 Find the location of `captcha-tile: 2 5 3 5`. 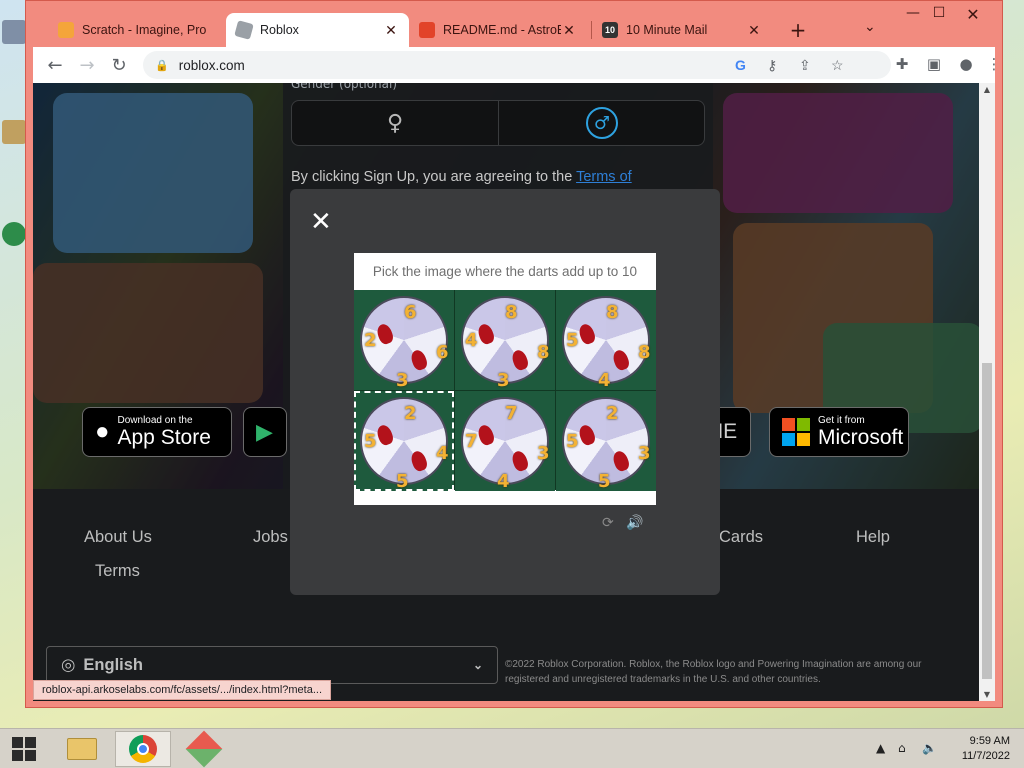

captcha-tile: 2 5 3 5 is located at coordinates (606, 441).